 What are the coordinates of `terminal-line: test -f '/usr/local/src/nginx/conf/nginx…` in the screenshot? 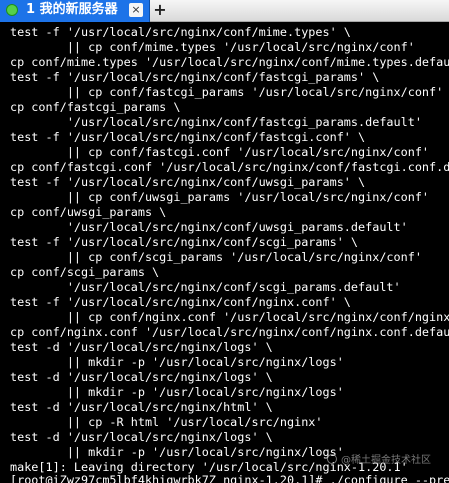 It's located at (180, 302).